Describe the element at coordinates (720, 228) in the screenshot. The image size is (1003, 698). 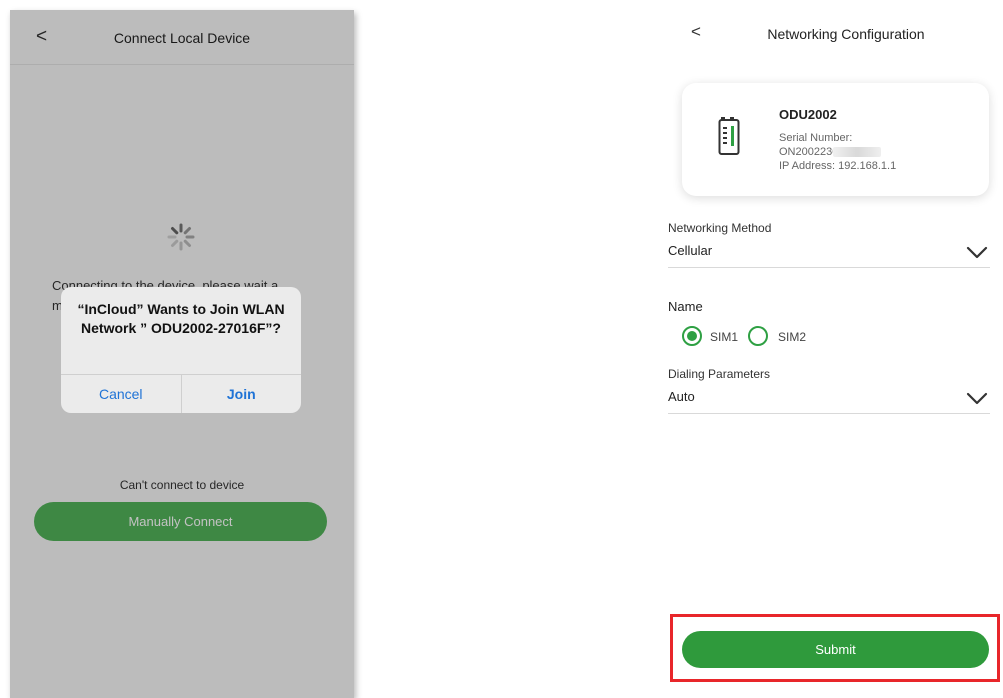
I see `networking-method-label: Networking Method` at that location.